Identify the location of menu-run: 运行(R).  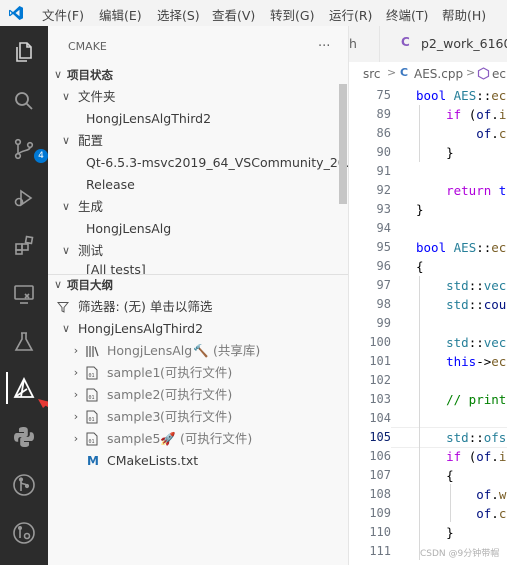
(350, 14).